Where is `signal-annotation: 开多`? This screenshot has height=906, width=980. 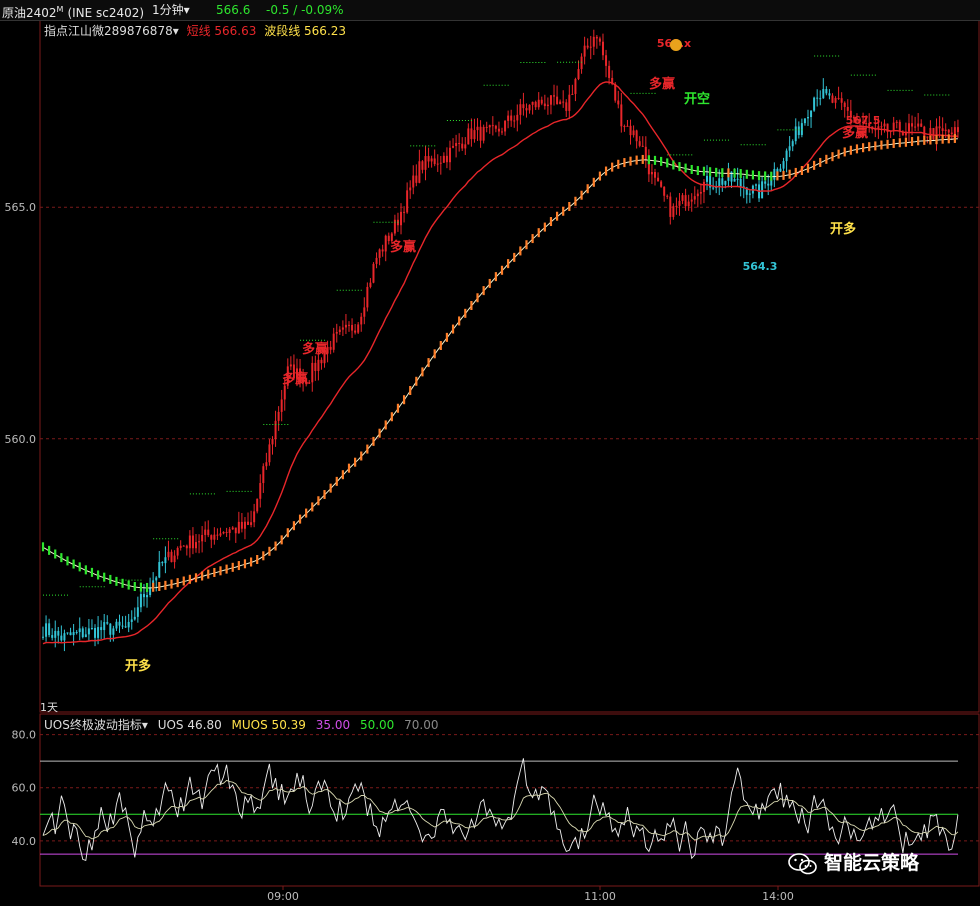
signal-annotation: 开多 is located at coordinates (843, 229).